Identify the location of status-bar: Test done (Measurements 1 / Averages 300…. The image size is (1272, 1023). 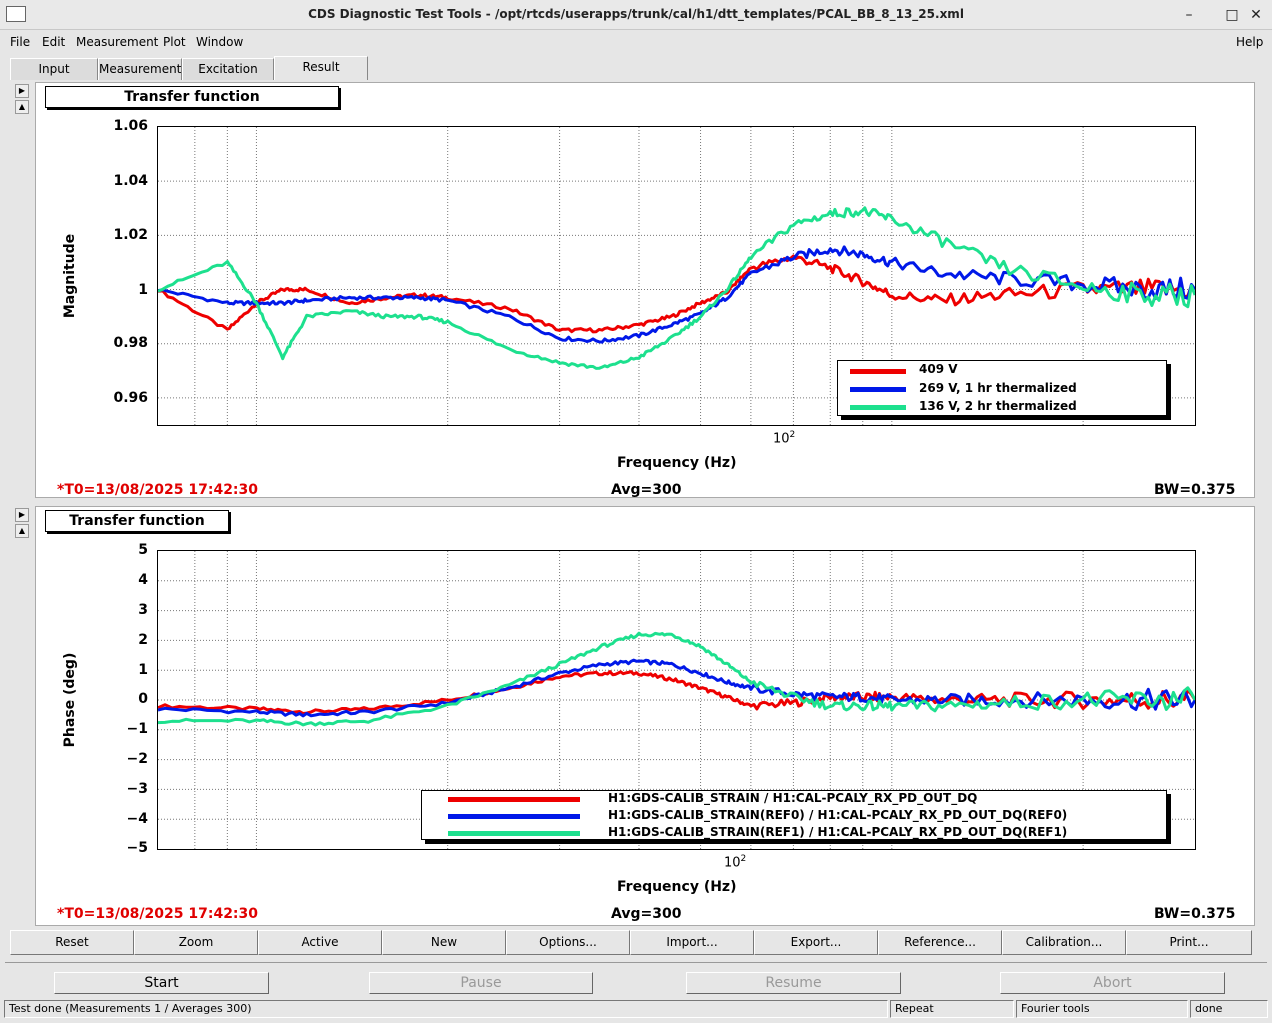
(636, 1010).